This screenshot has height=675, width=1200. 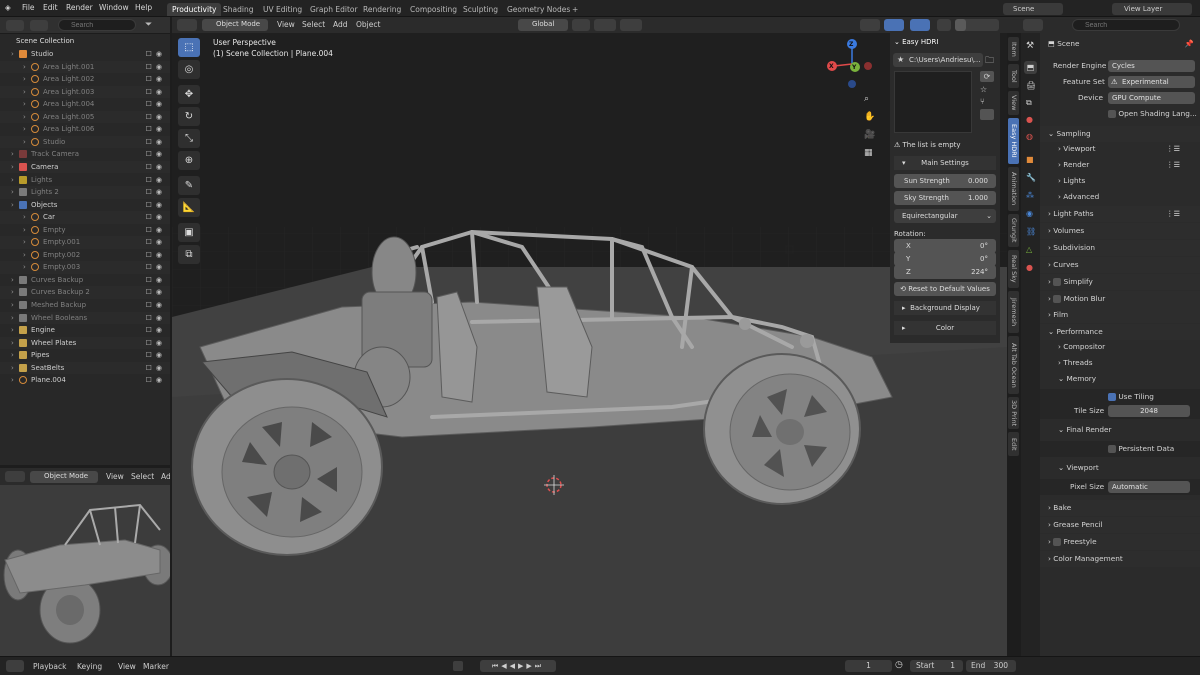 What do you see at coordinates (960, 25) in the screenshot?
I see `solid-shading-icon` at bounding box center [960, 25].